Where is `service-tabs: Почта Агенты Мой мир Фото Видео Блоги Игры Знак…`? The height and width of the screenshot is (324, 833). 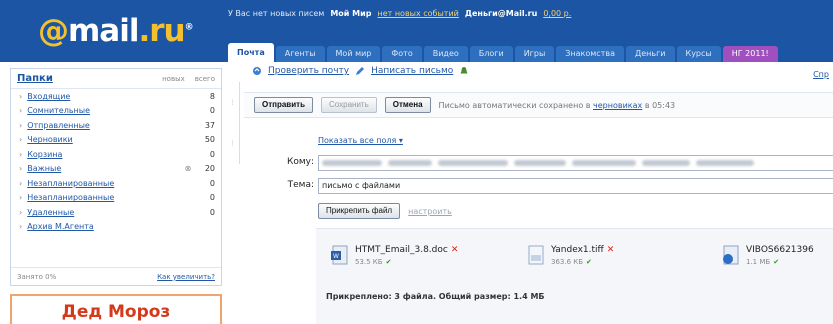 service-tabs: Почта Агенты Мой мир Фото Видео Блоги Игры Знак… is located at coordinates (503, 51).